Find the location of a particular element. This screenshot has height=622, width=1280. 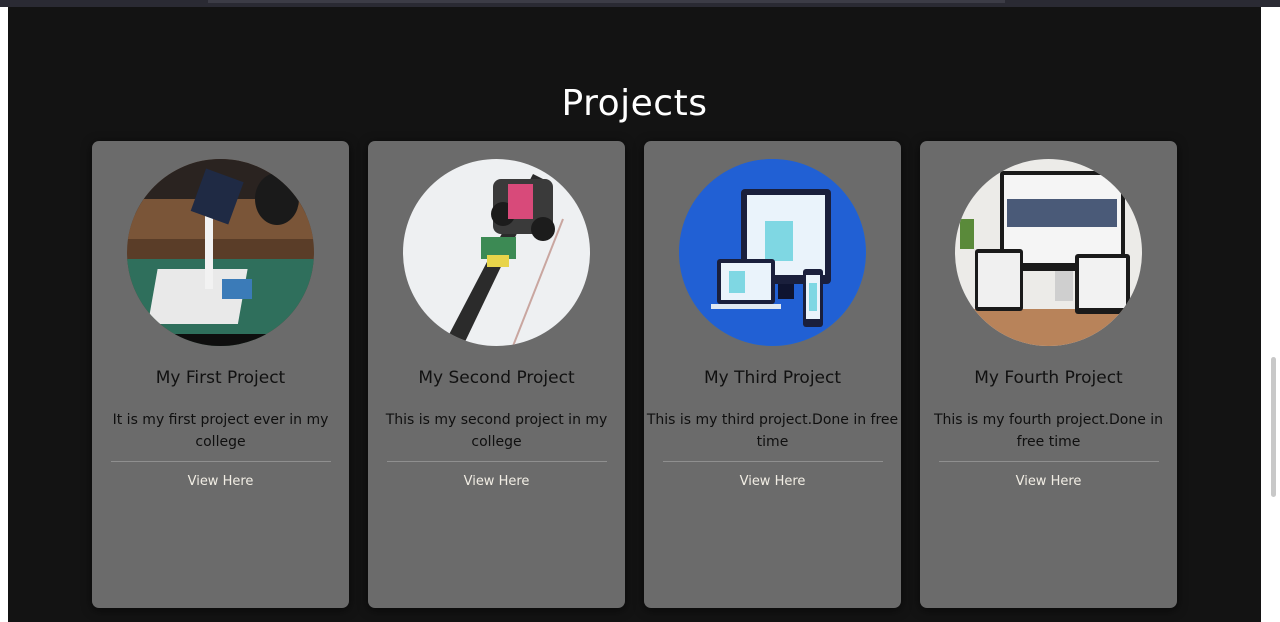

browser-top-bar is located at coordinates (640, 3).